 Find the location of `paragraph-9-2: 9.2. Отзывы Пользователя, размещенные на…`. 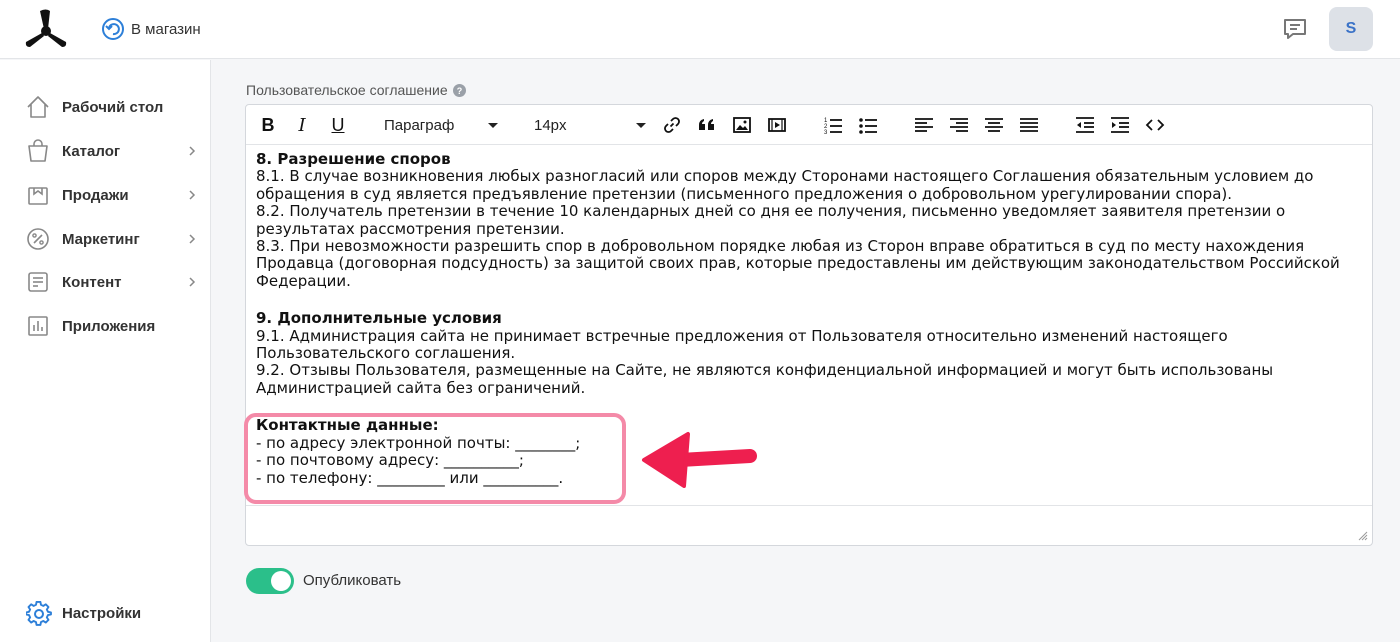

paragraph-9-2: 9.2. Отзывы Пользователя, размещенные на… is located at coordinates (765, 379).